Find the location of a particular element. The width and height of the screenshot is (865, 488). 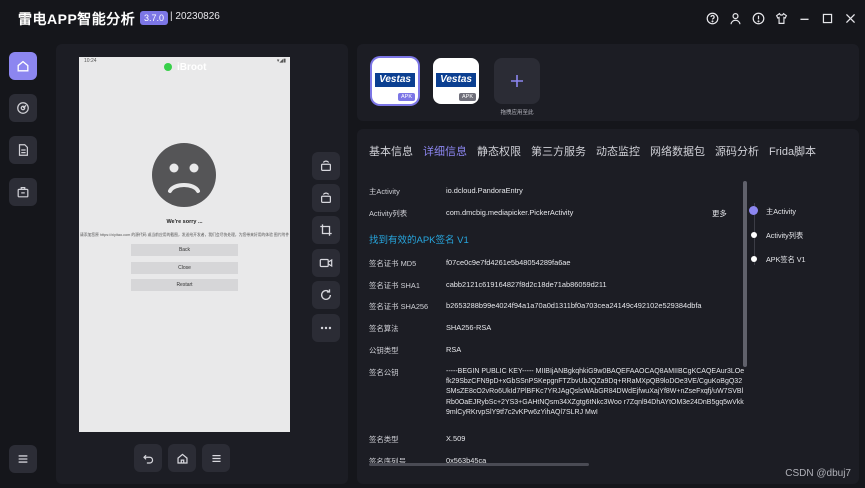

sidebar-item-home is located at coordinates (23, 66).